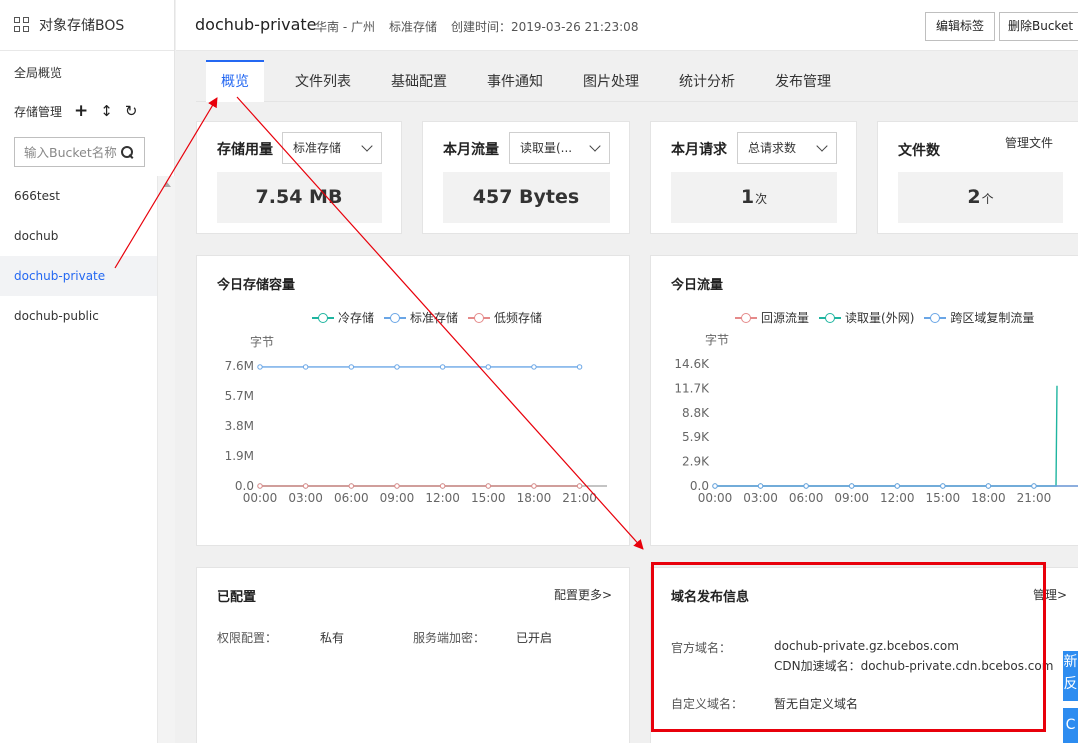  I want to click on bucket-title: dochub-private, so click(256, 24).